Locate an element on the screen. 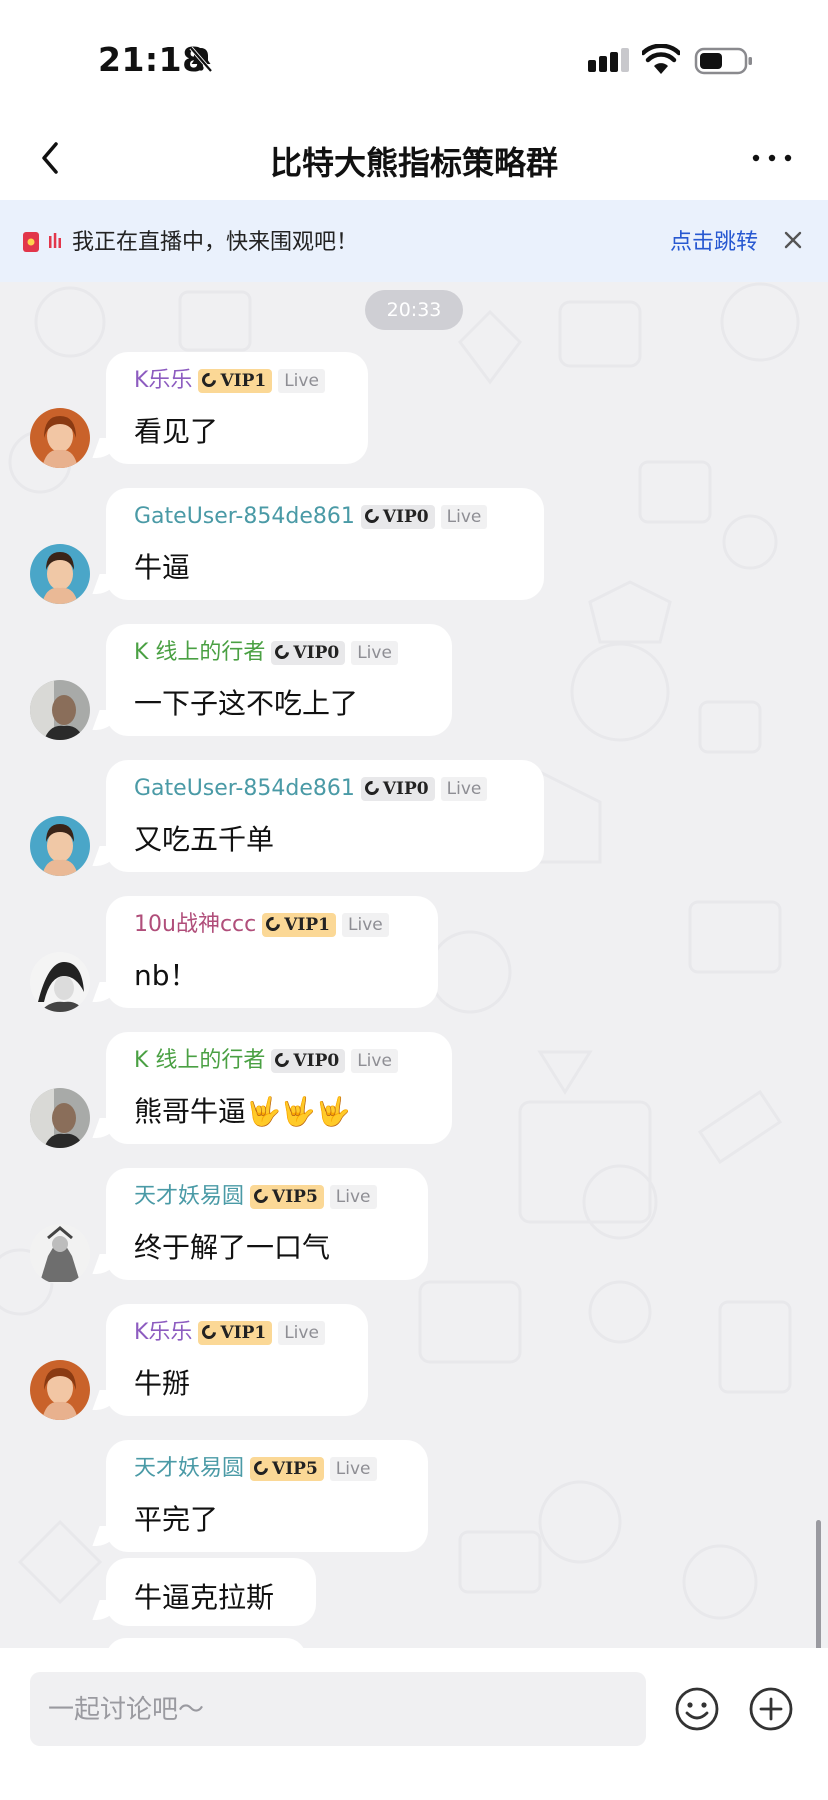  plus-icon is located at coordinates (771, 1709).